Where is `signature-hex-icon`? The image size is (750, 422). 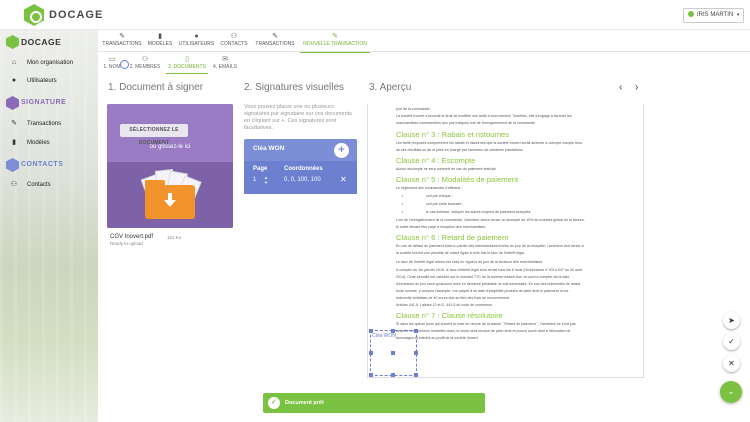
signature-hex-icon is located at coordinates (12, 103).